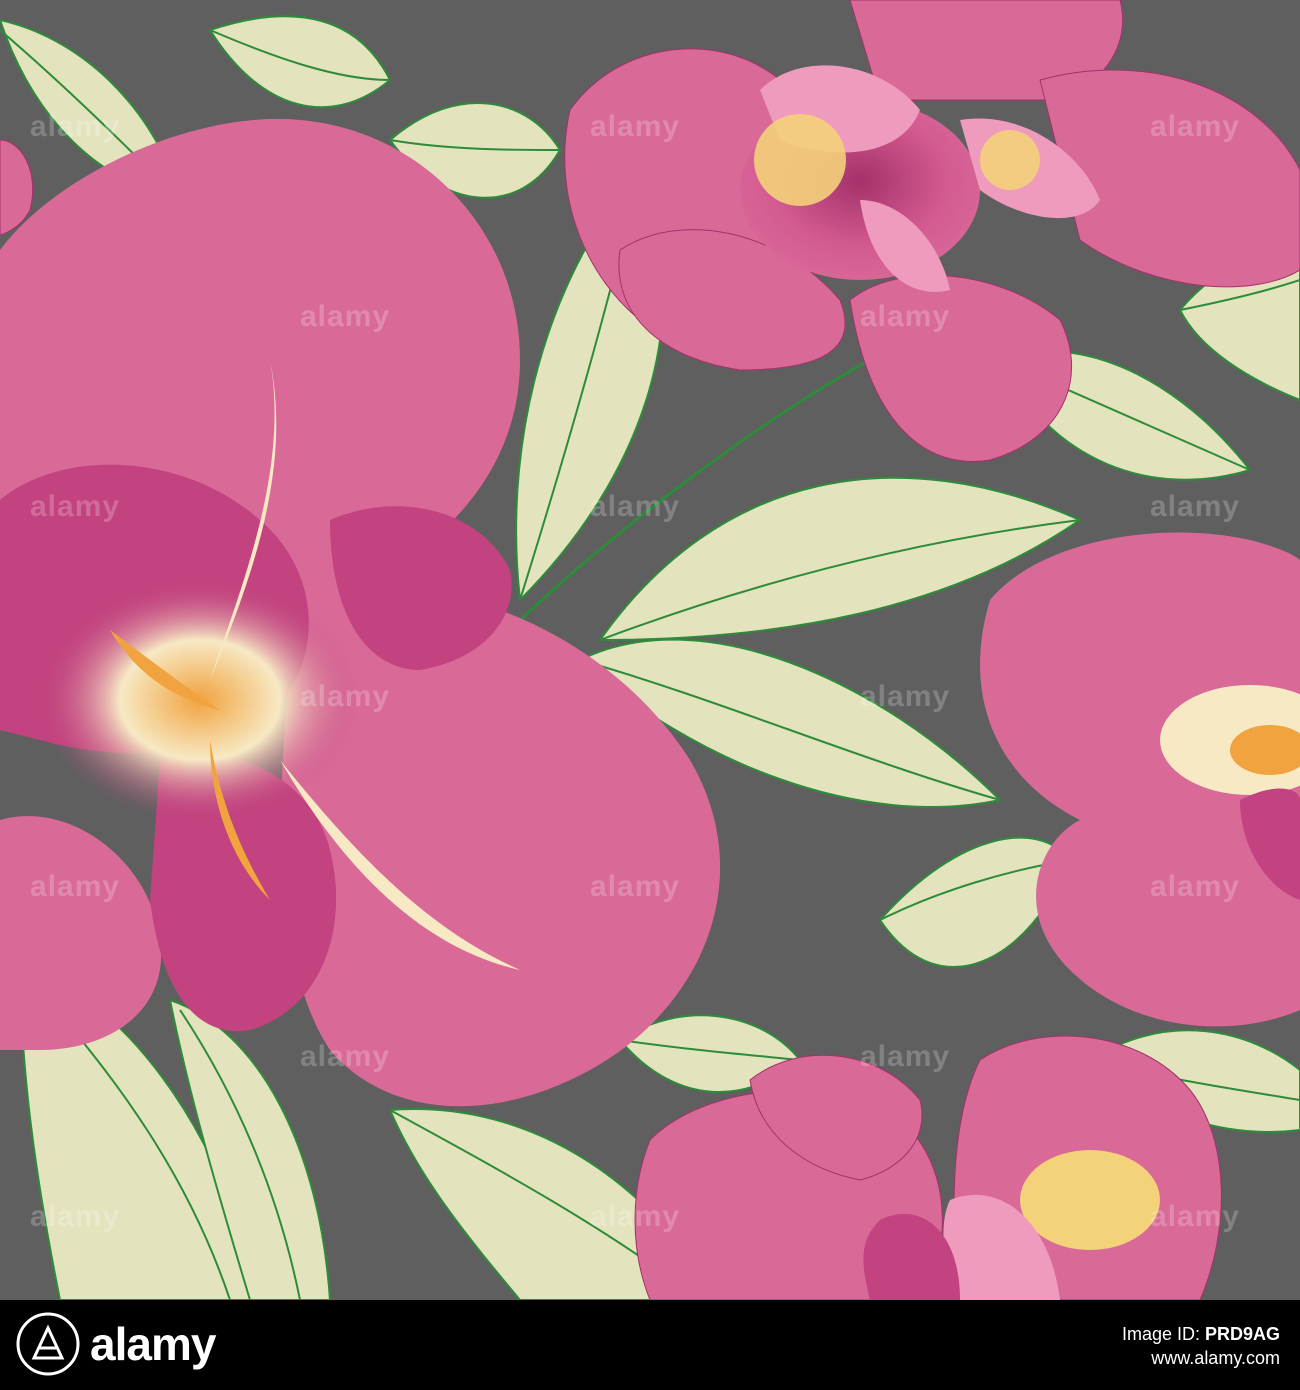  Describe the element at coordinates (48, 1344) in the screenshot. I see `alamy-logo-icon` at that location.